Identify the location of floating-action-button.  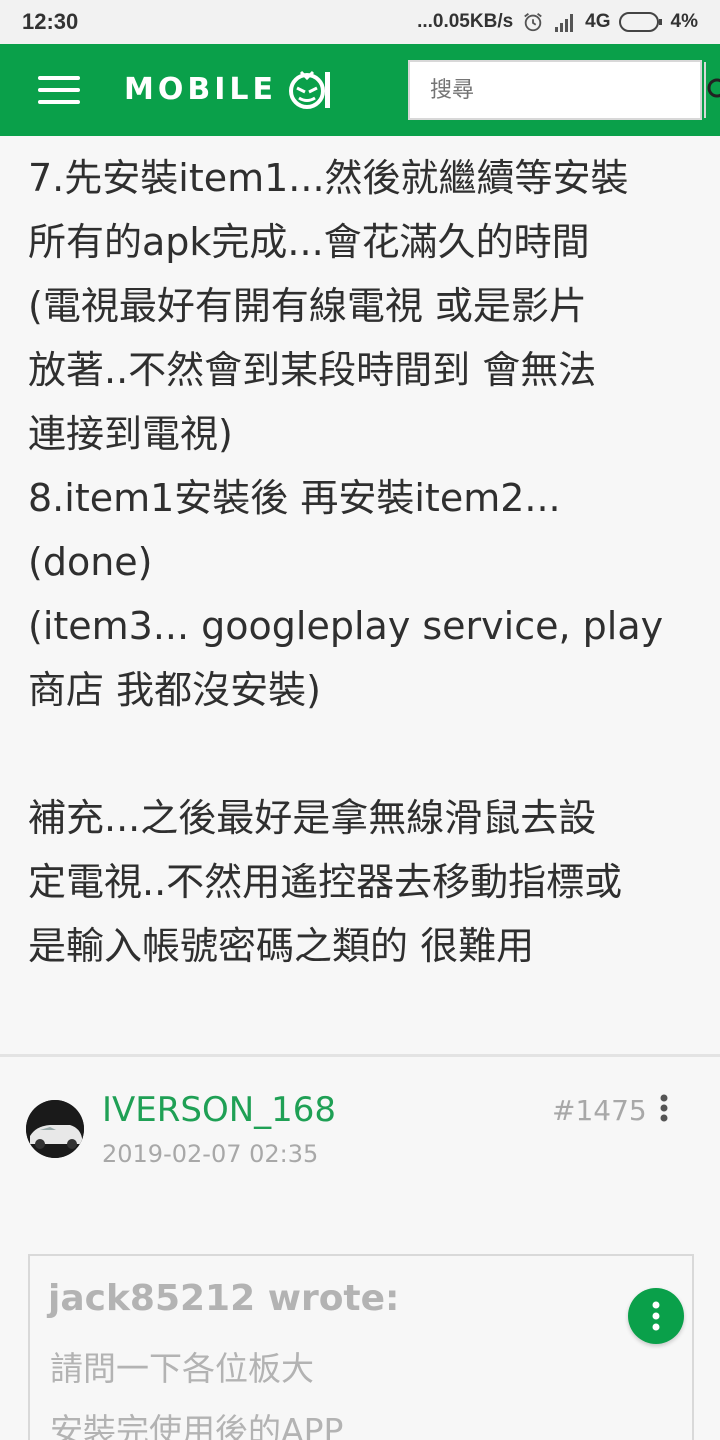
(656, 1316).